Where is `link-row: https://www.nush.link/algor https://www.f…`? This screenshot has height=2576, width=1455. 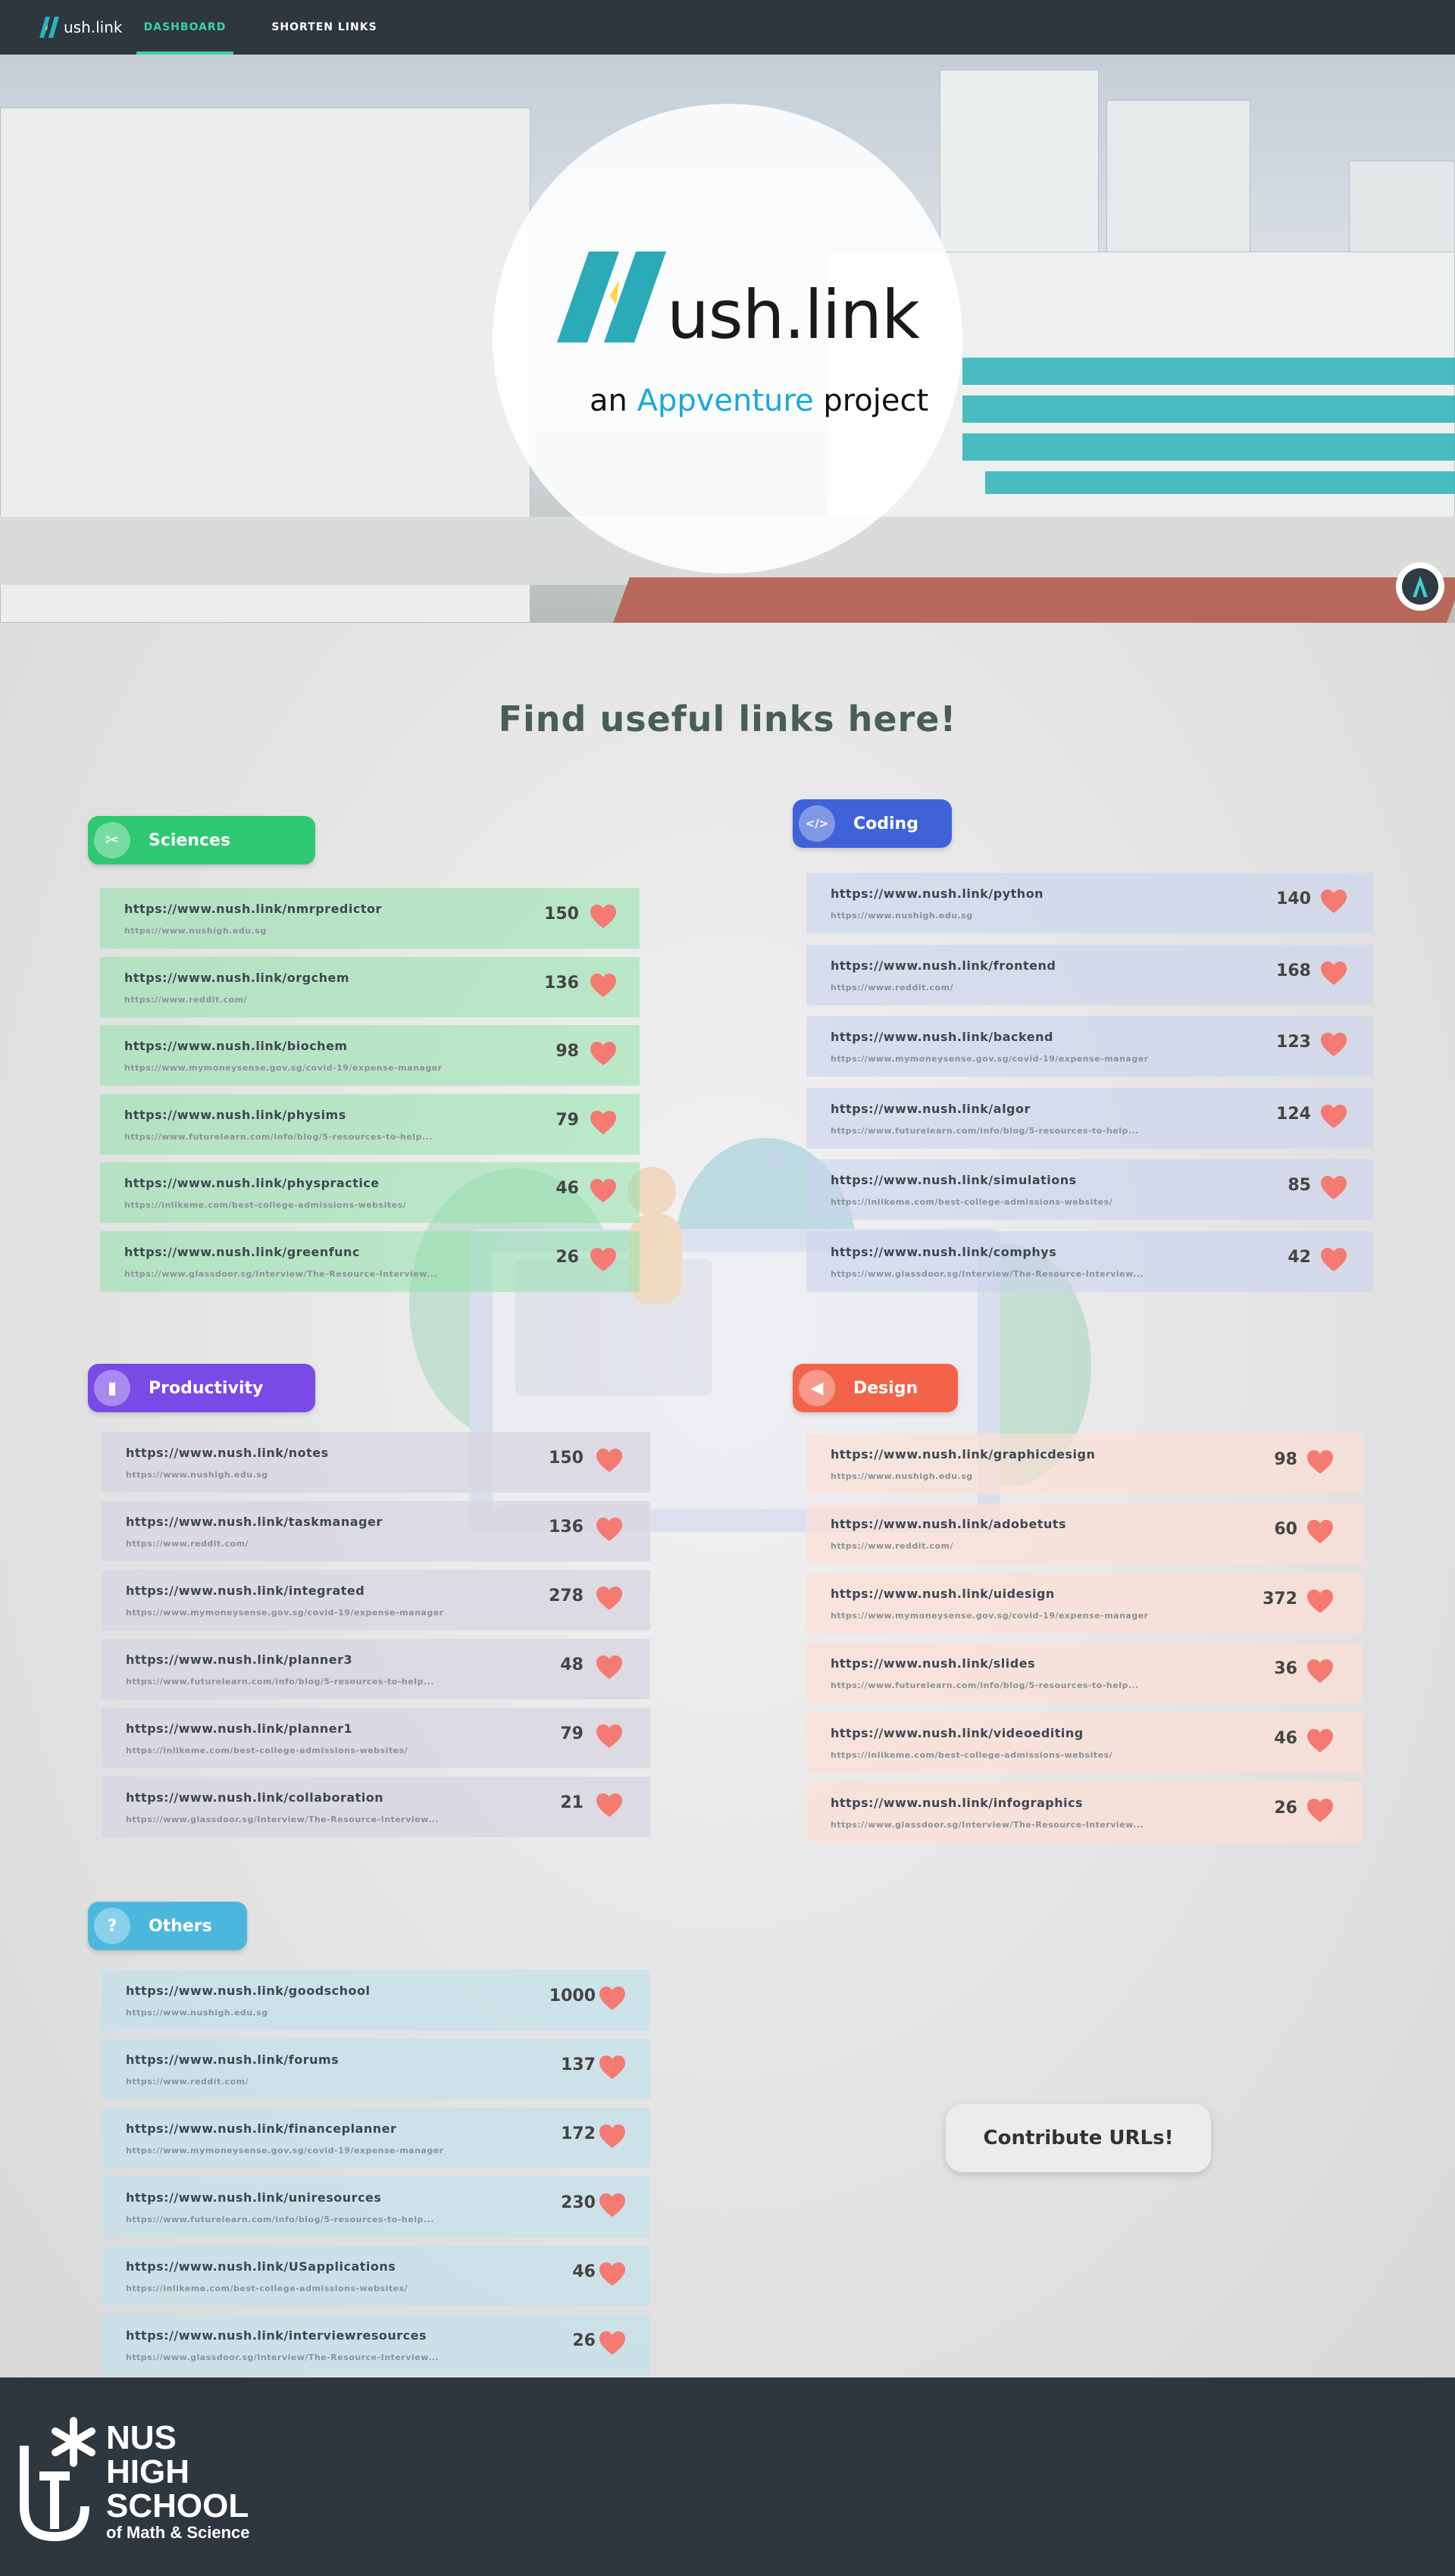
link-row: https://www.nush.link/algor https://www.f… is located at coordinates (1089, 1118).